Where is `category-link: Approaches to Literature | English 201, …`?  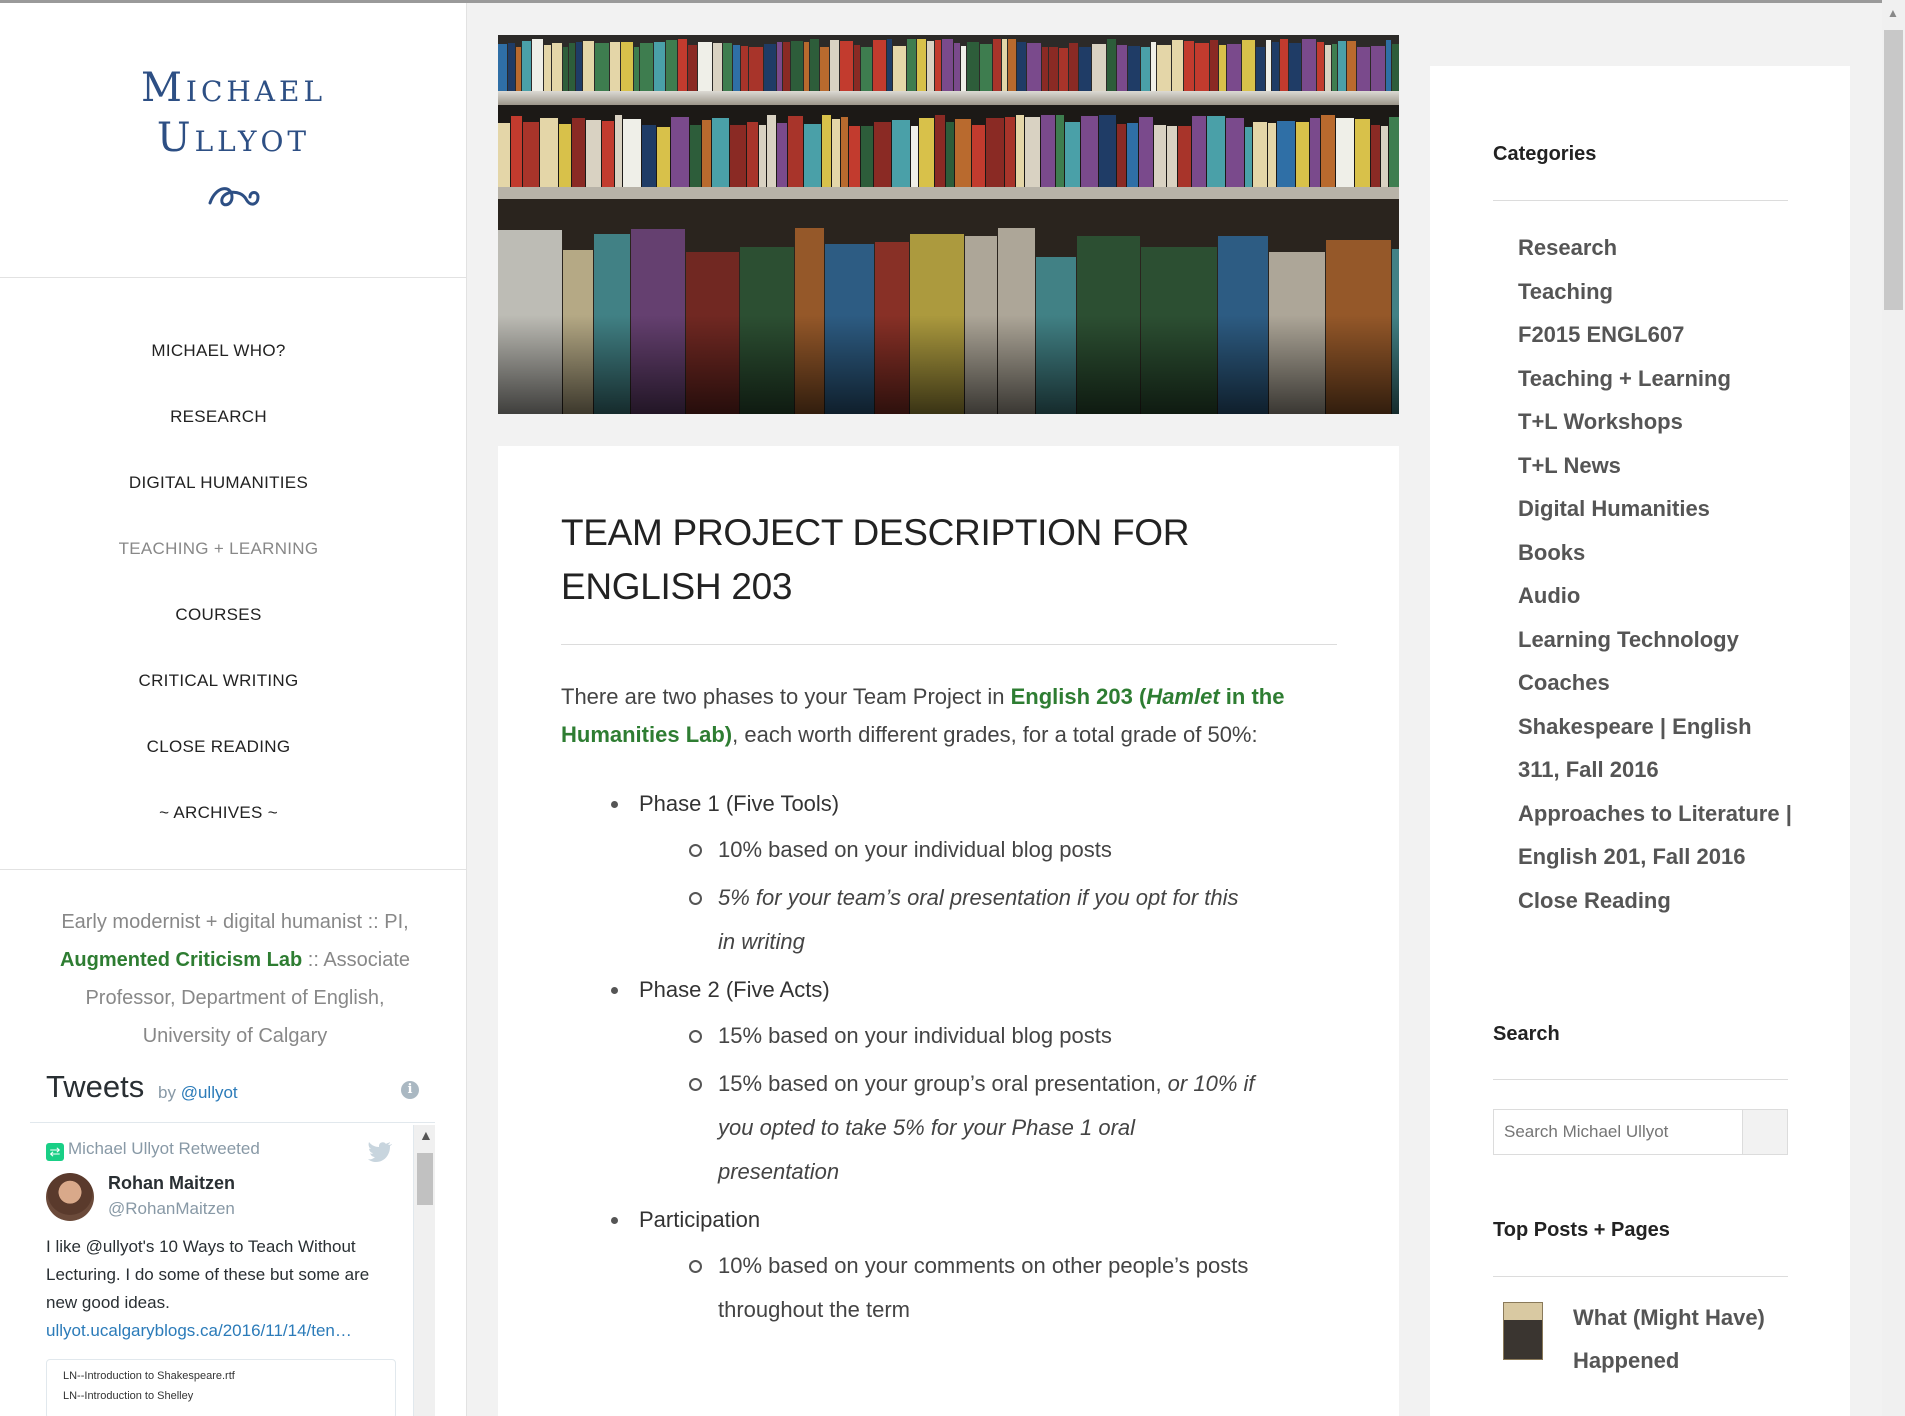
category-link: Approaches to Literature | English 201, … is located at coordinates (1658, 835).